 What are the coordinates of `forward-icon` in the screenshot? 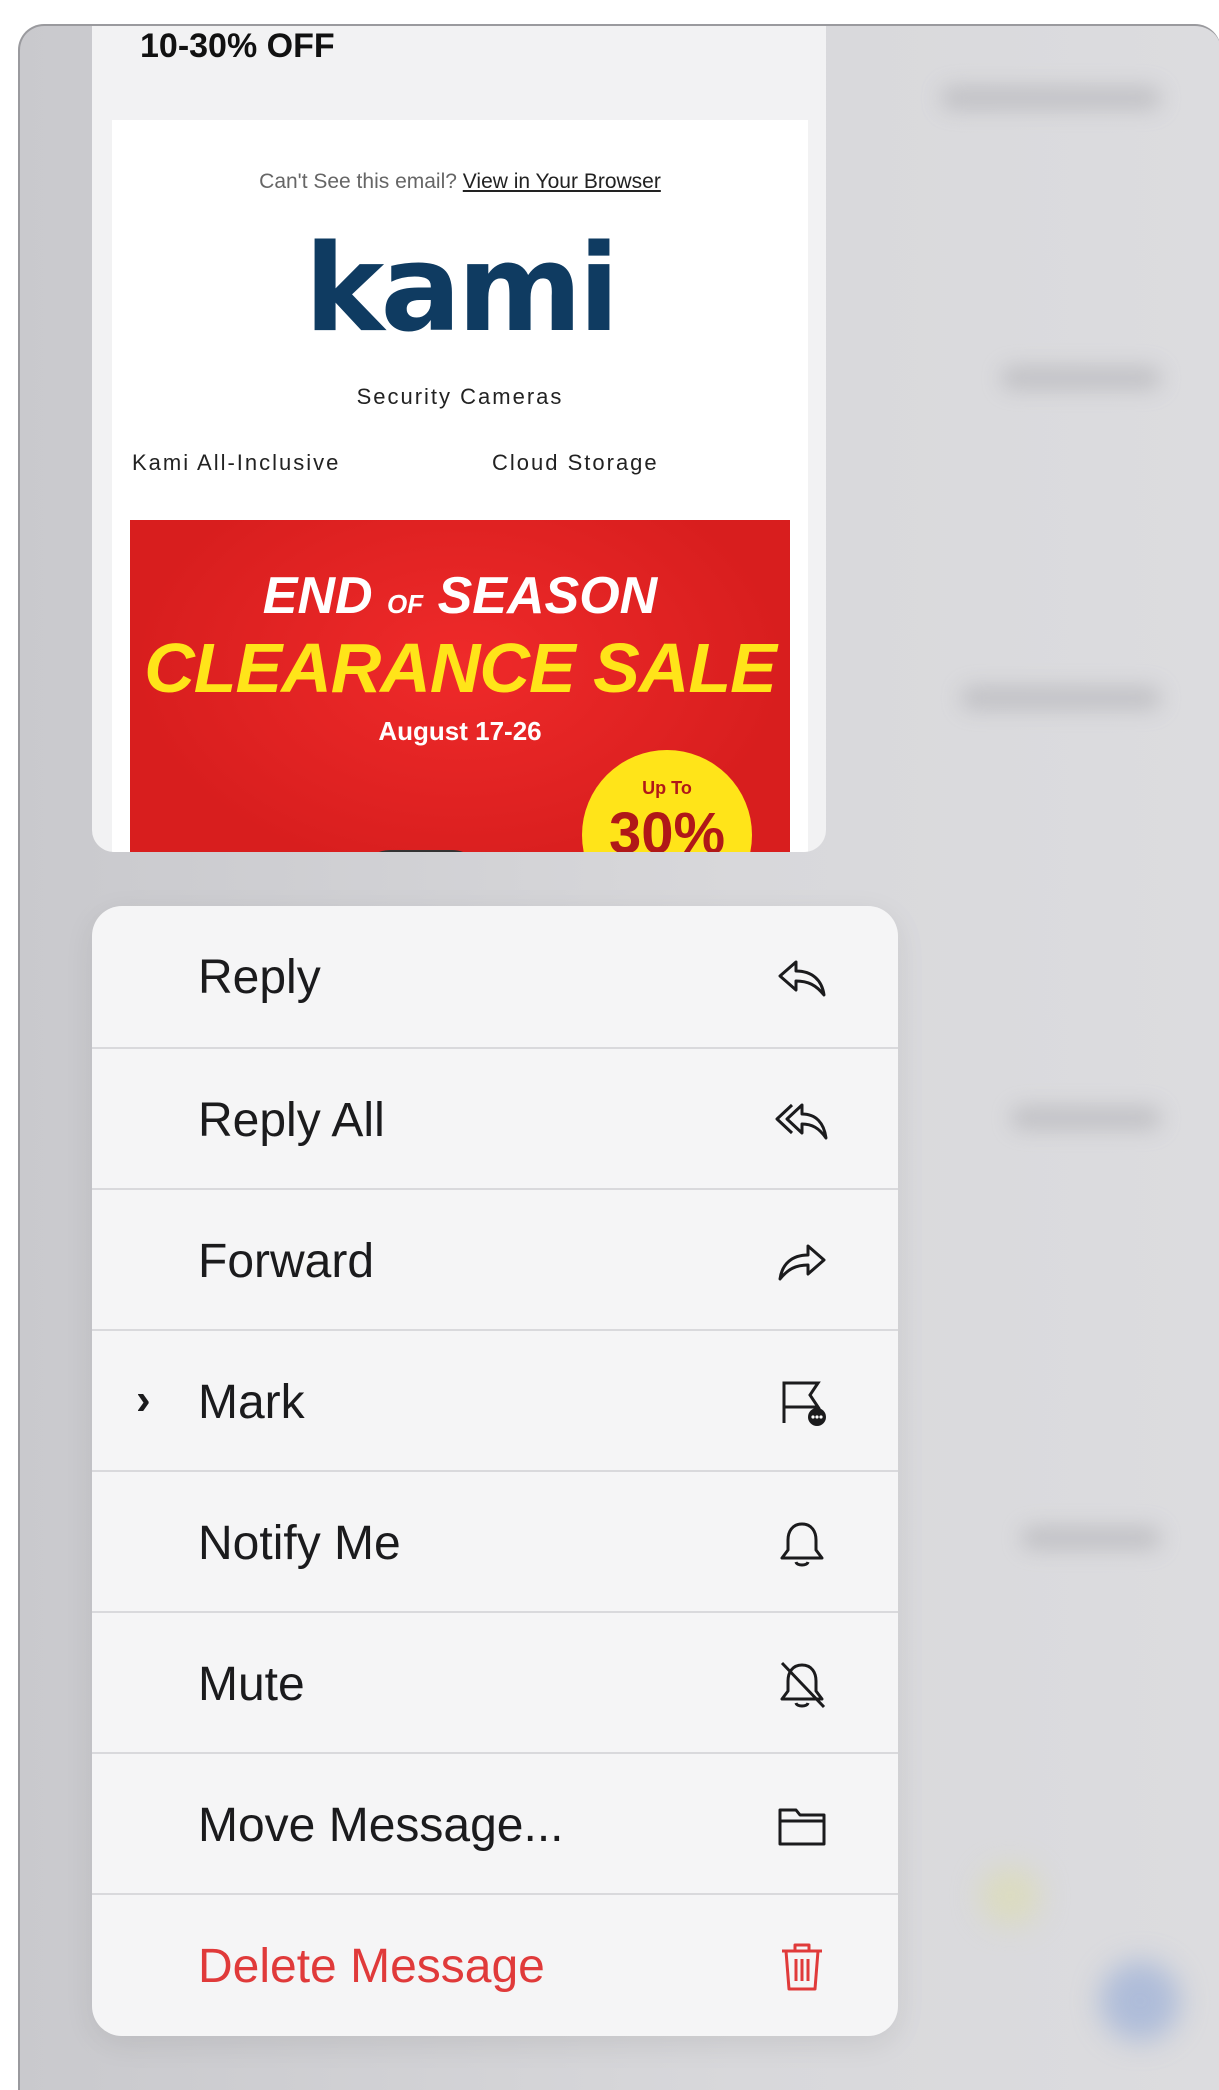 It's located at (802, 1262).